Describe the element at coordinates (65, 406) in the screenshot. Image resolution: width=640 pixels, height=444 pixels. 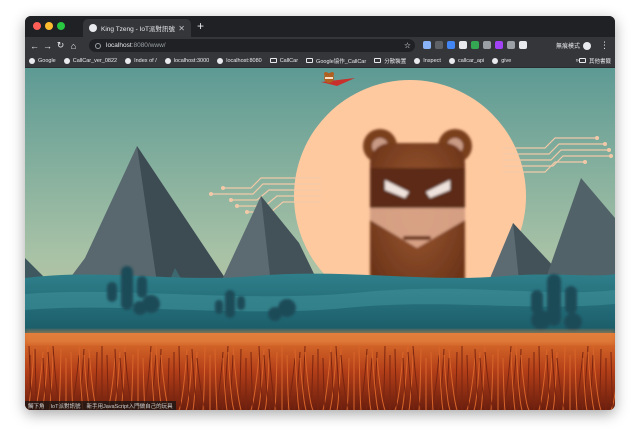
I see `status-item: IoT派對訊號` at that location.